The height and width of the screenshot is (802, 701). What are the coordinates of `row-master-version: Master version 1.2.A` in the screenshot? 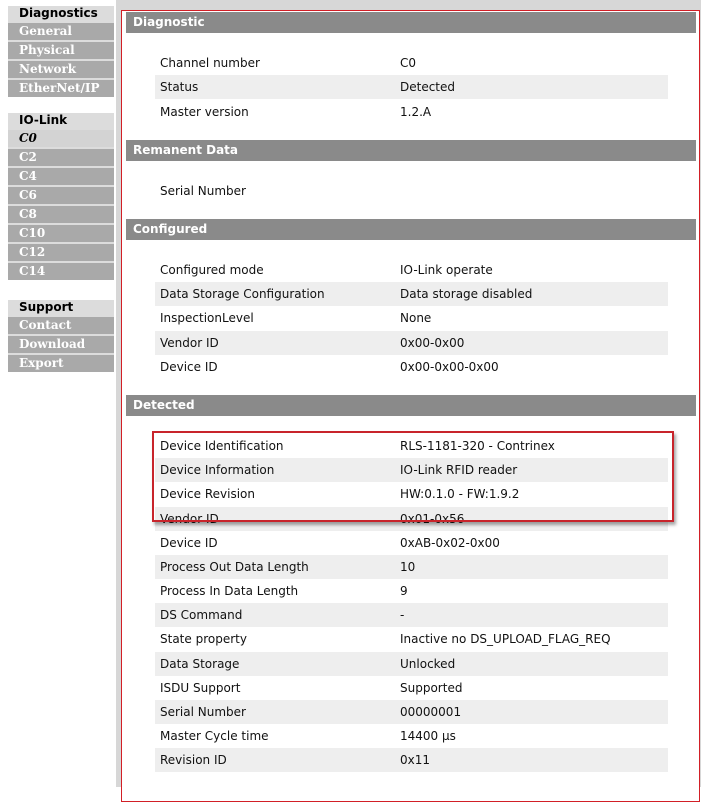 It's located at (411, 112).